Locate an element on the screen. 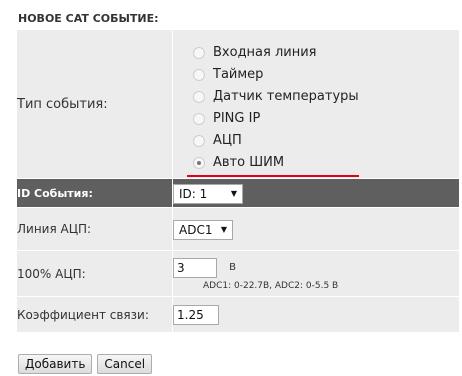 This screenshot has height=376, width=462. radio-label: PING IP is located at coordinates (237, 118).